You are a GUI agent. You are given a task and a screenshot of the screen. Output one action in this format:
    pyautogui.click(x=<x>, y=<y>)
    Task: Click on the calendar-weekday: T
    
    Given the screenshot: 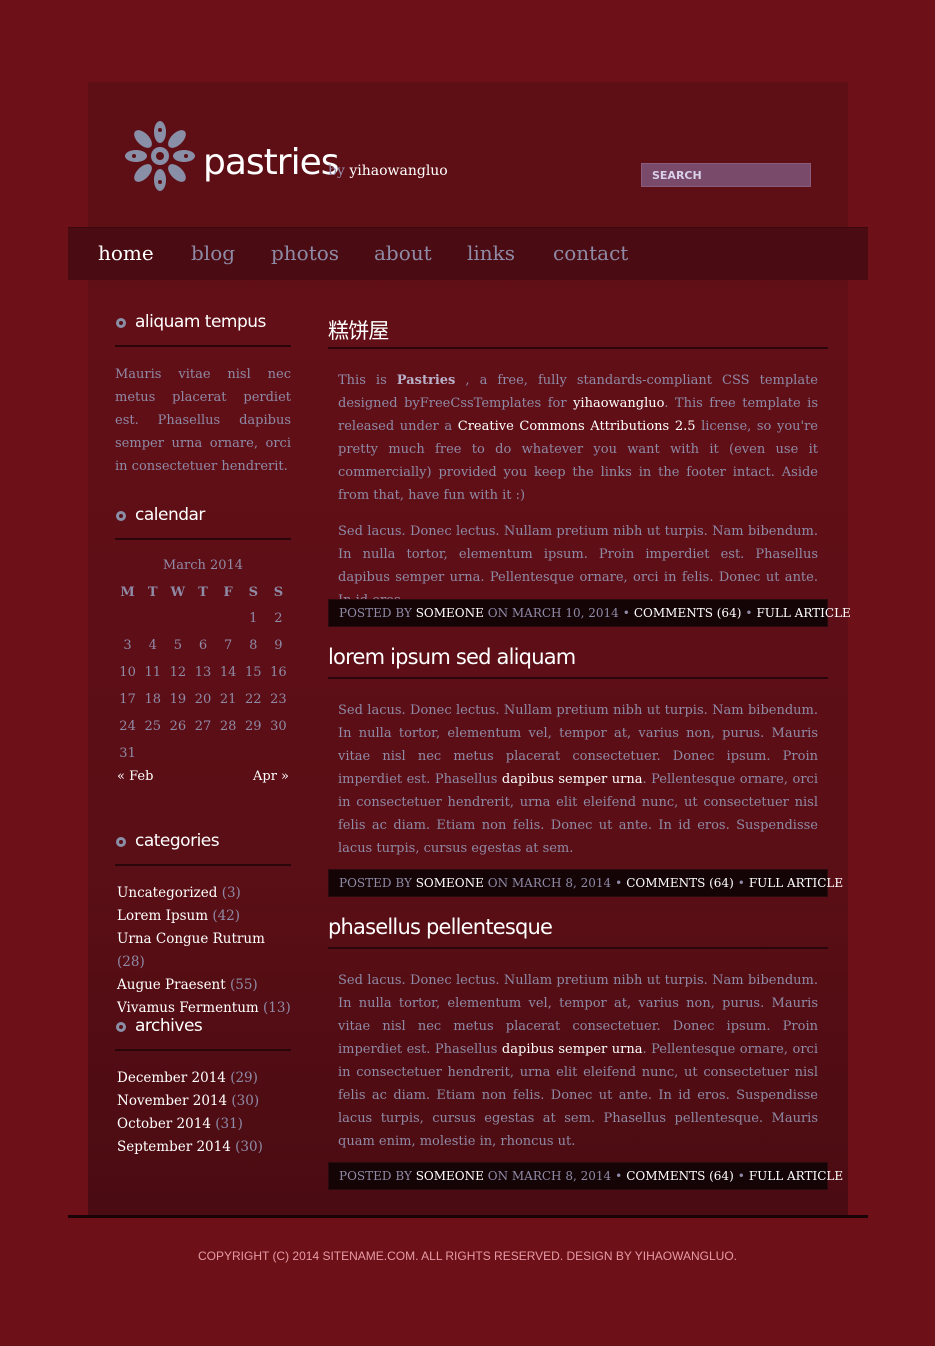 What is the action you would take?
    pyautogui.click(x=203, y=592)
    